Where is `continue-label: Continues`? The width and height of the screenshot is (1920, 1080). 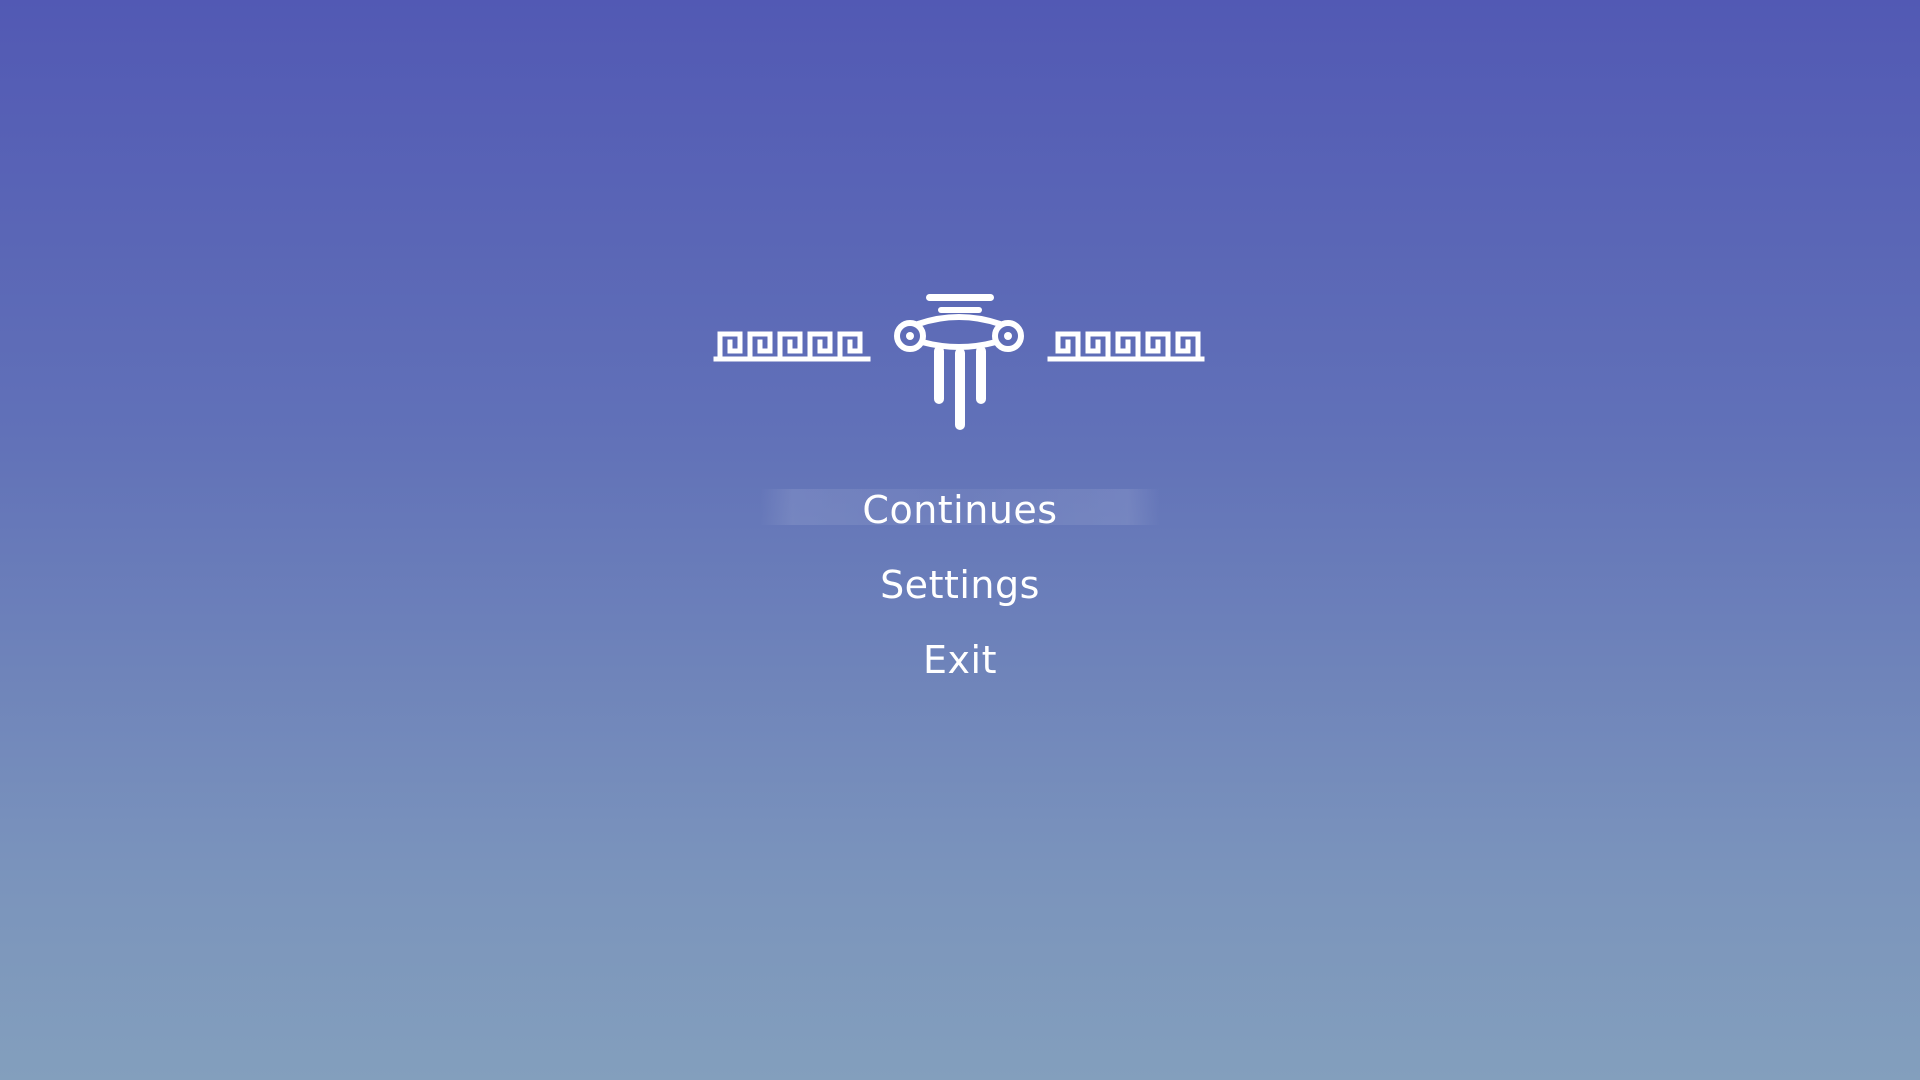 continue-label: Continues is located at coordinates (960, 509).